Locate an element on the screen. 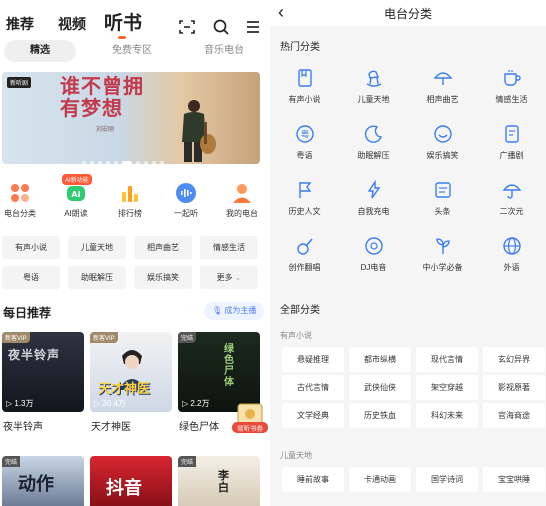 The width and height of the screenshot is (546, 506). svg-text: AI is located at coordinates (75, 194).